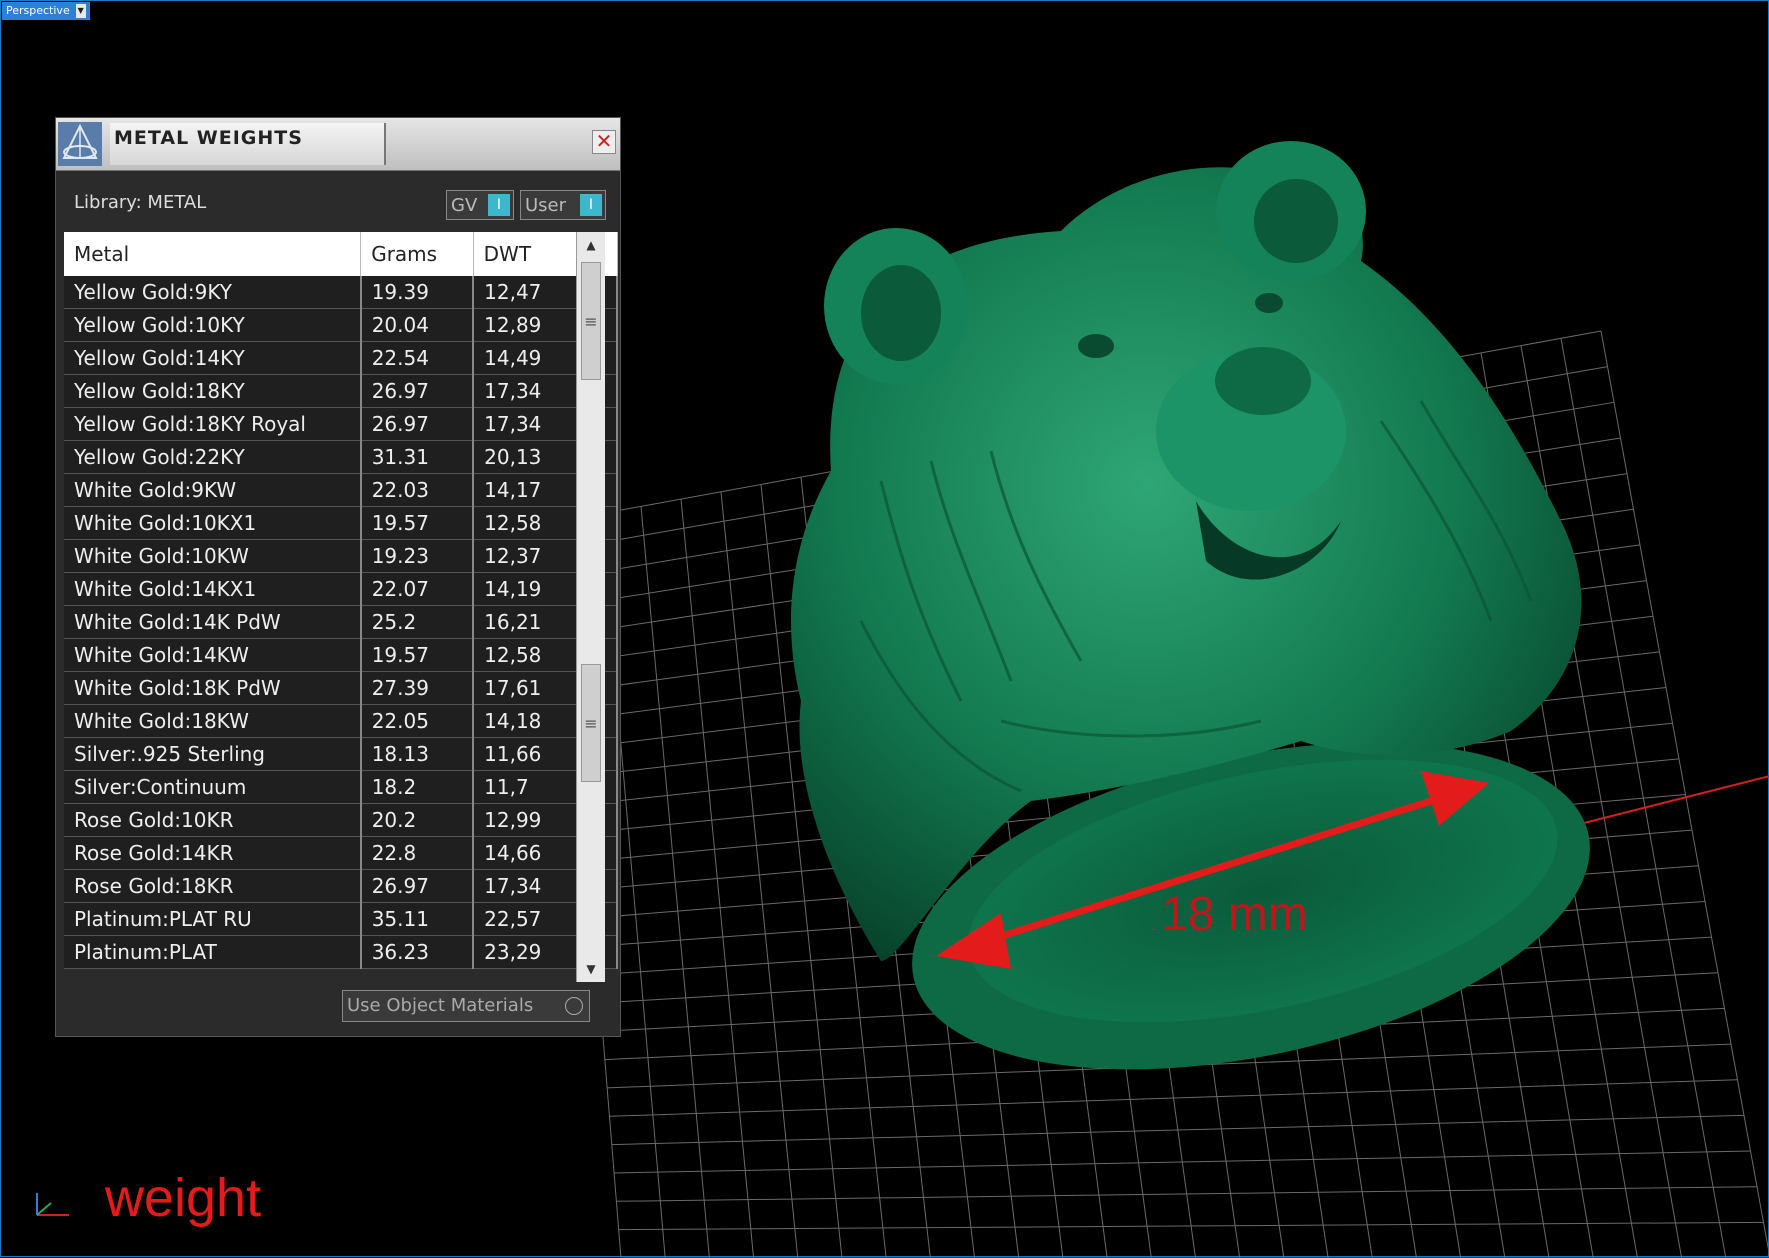  What do you see at coordinates (480, 205) in the screenshot?
I see `gv-toggle: GV I` at bounding box center [480, 205].